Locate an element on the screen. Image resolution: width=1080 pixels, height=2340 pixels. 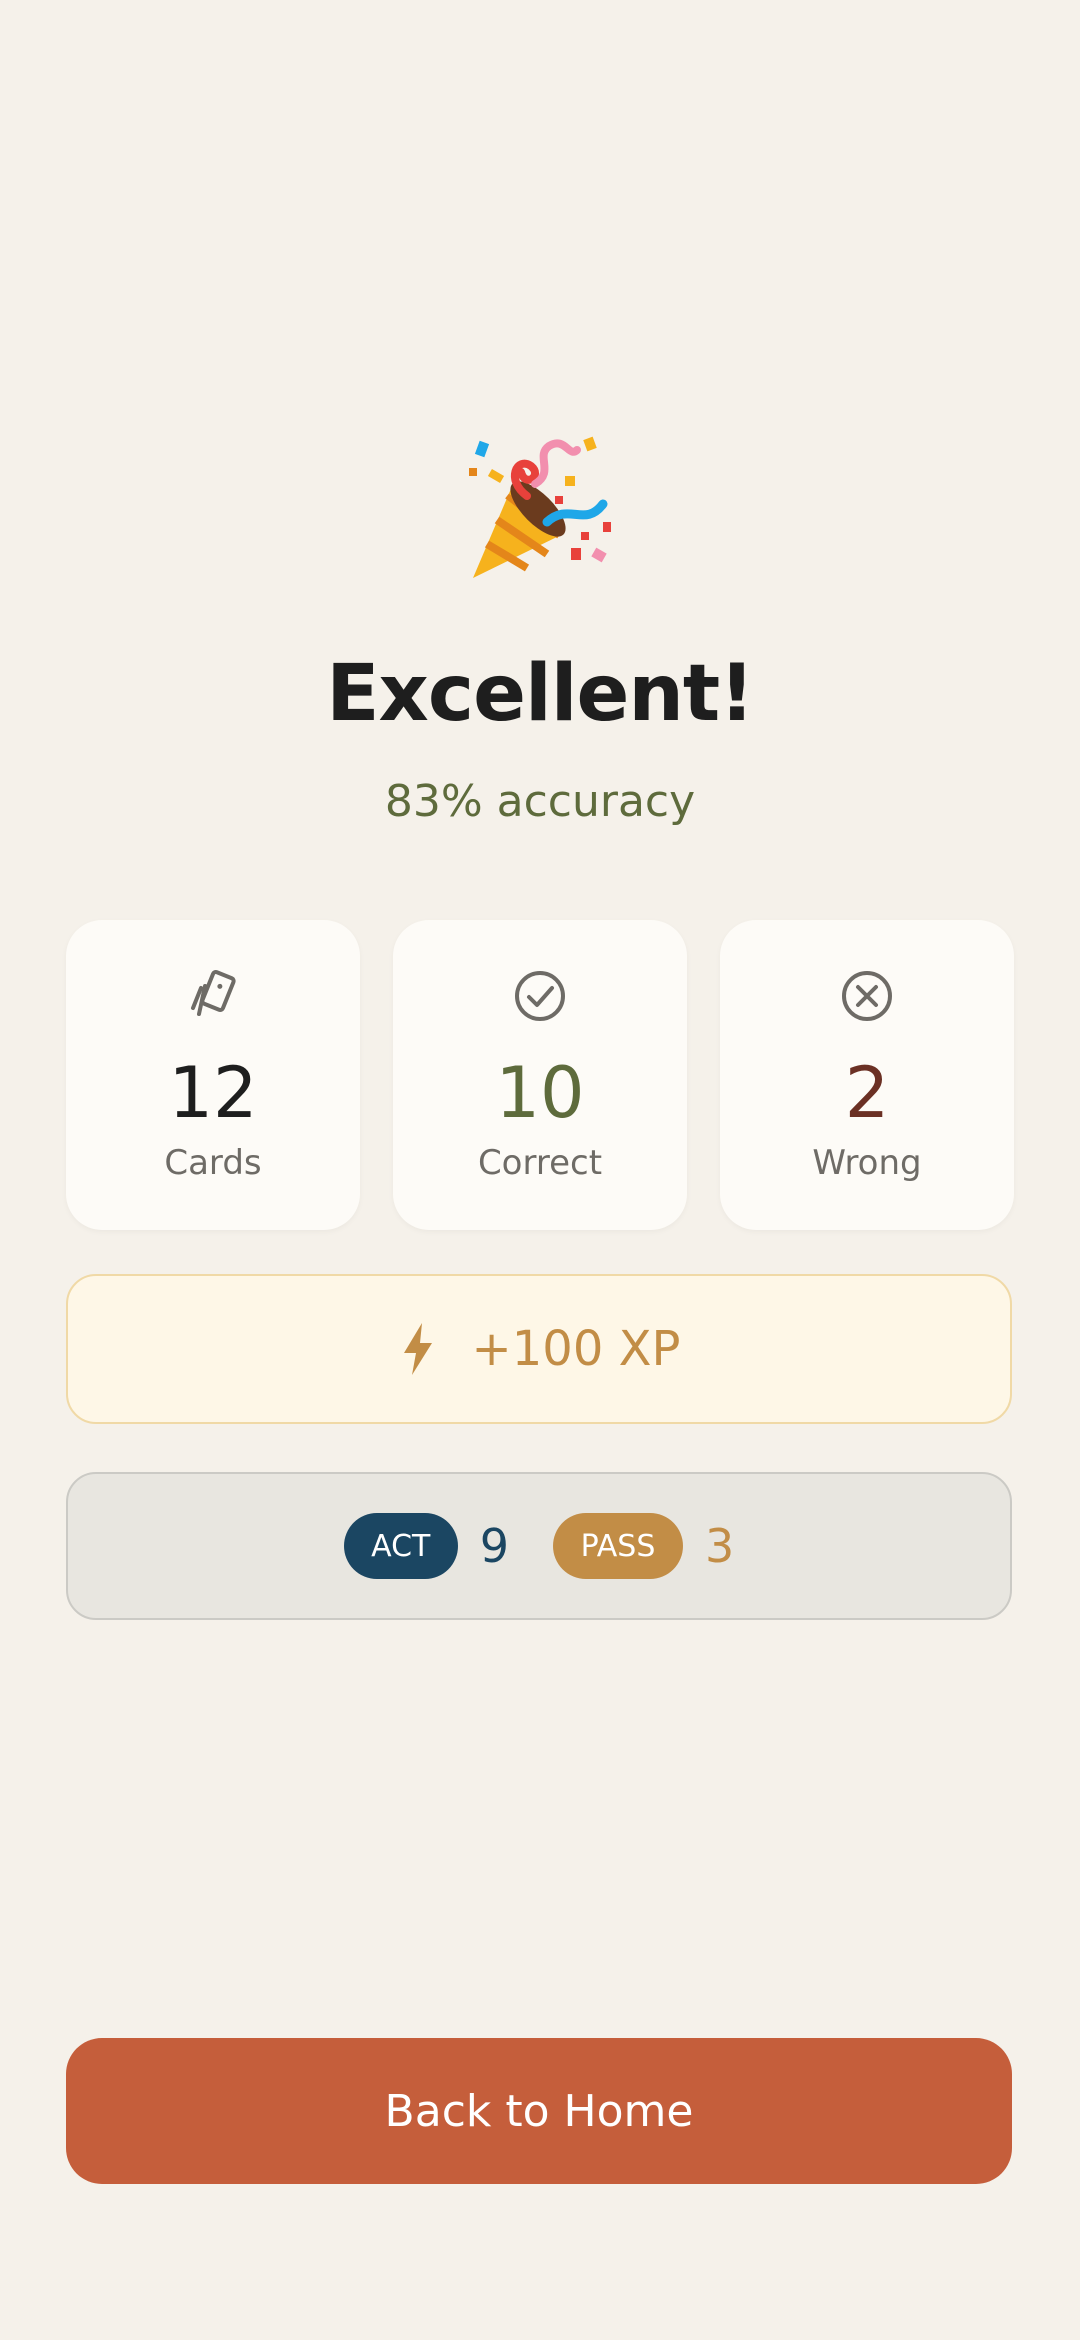
stat-value-wrong: 2 is located at coordinates (867, 1093).